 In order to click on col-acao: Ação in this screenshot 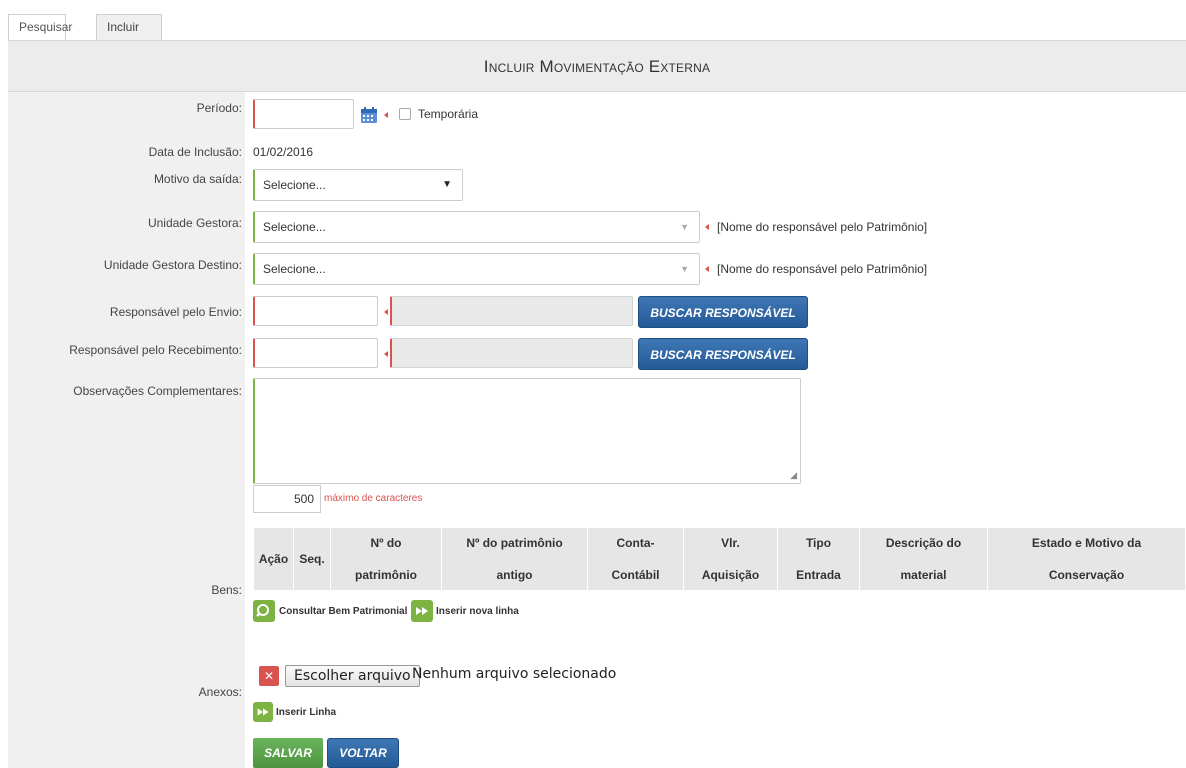, I will do `click(273, 559)`.